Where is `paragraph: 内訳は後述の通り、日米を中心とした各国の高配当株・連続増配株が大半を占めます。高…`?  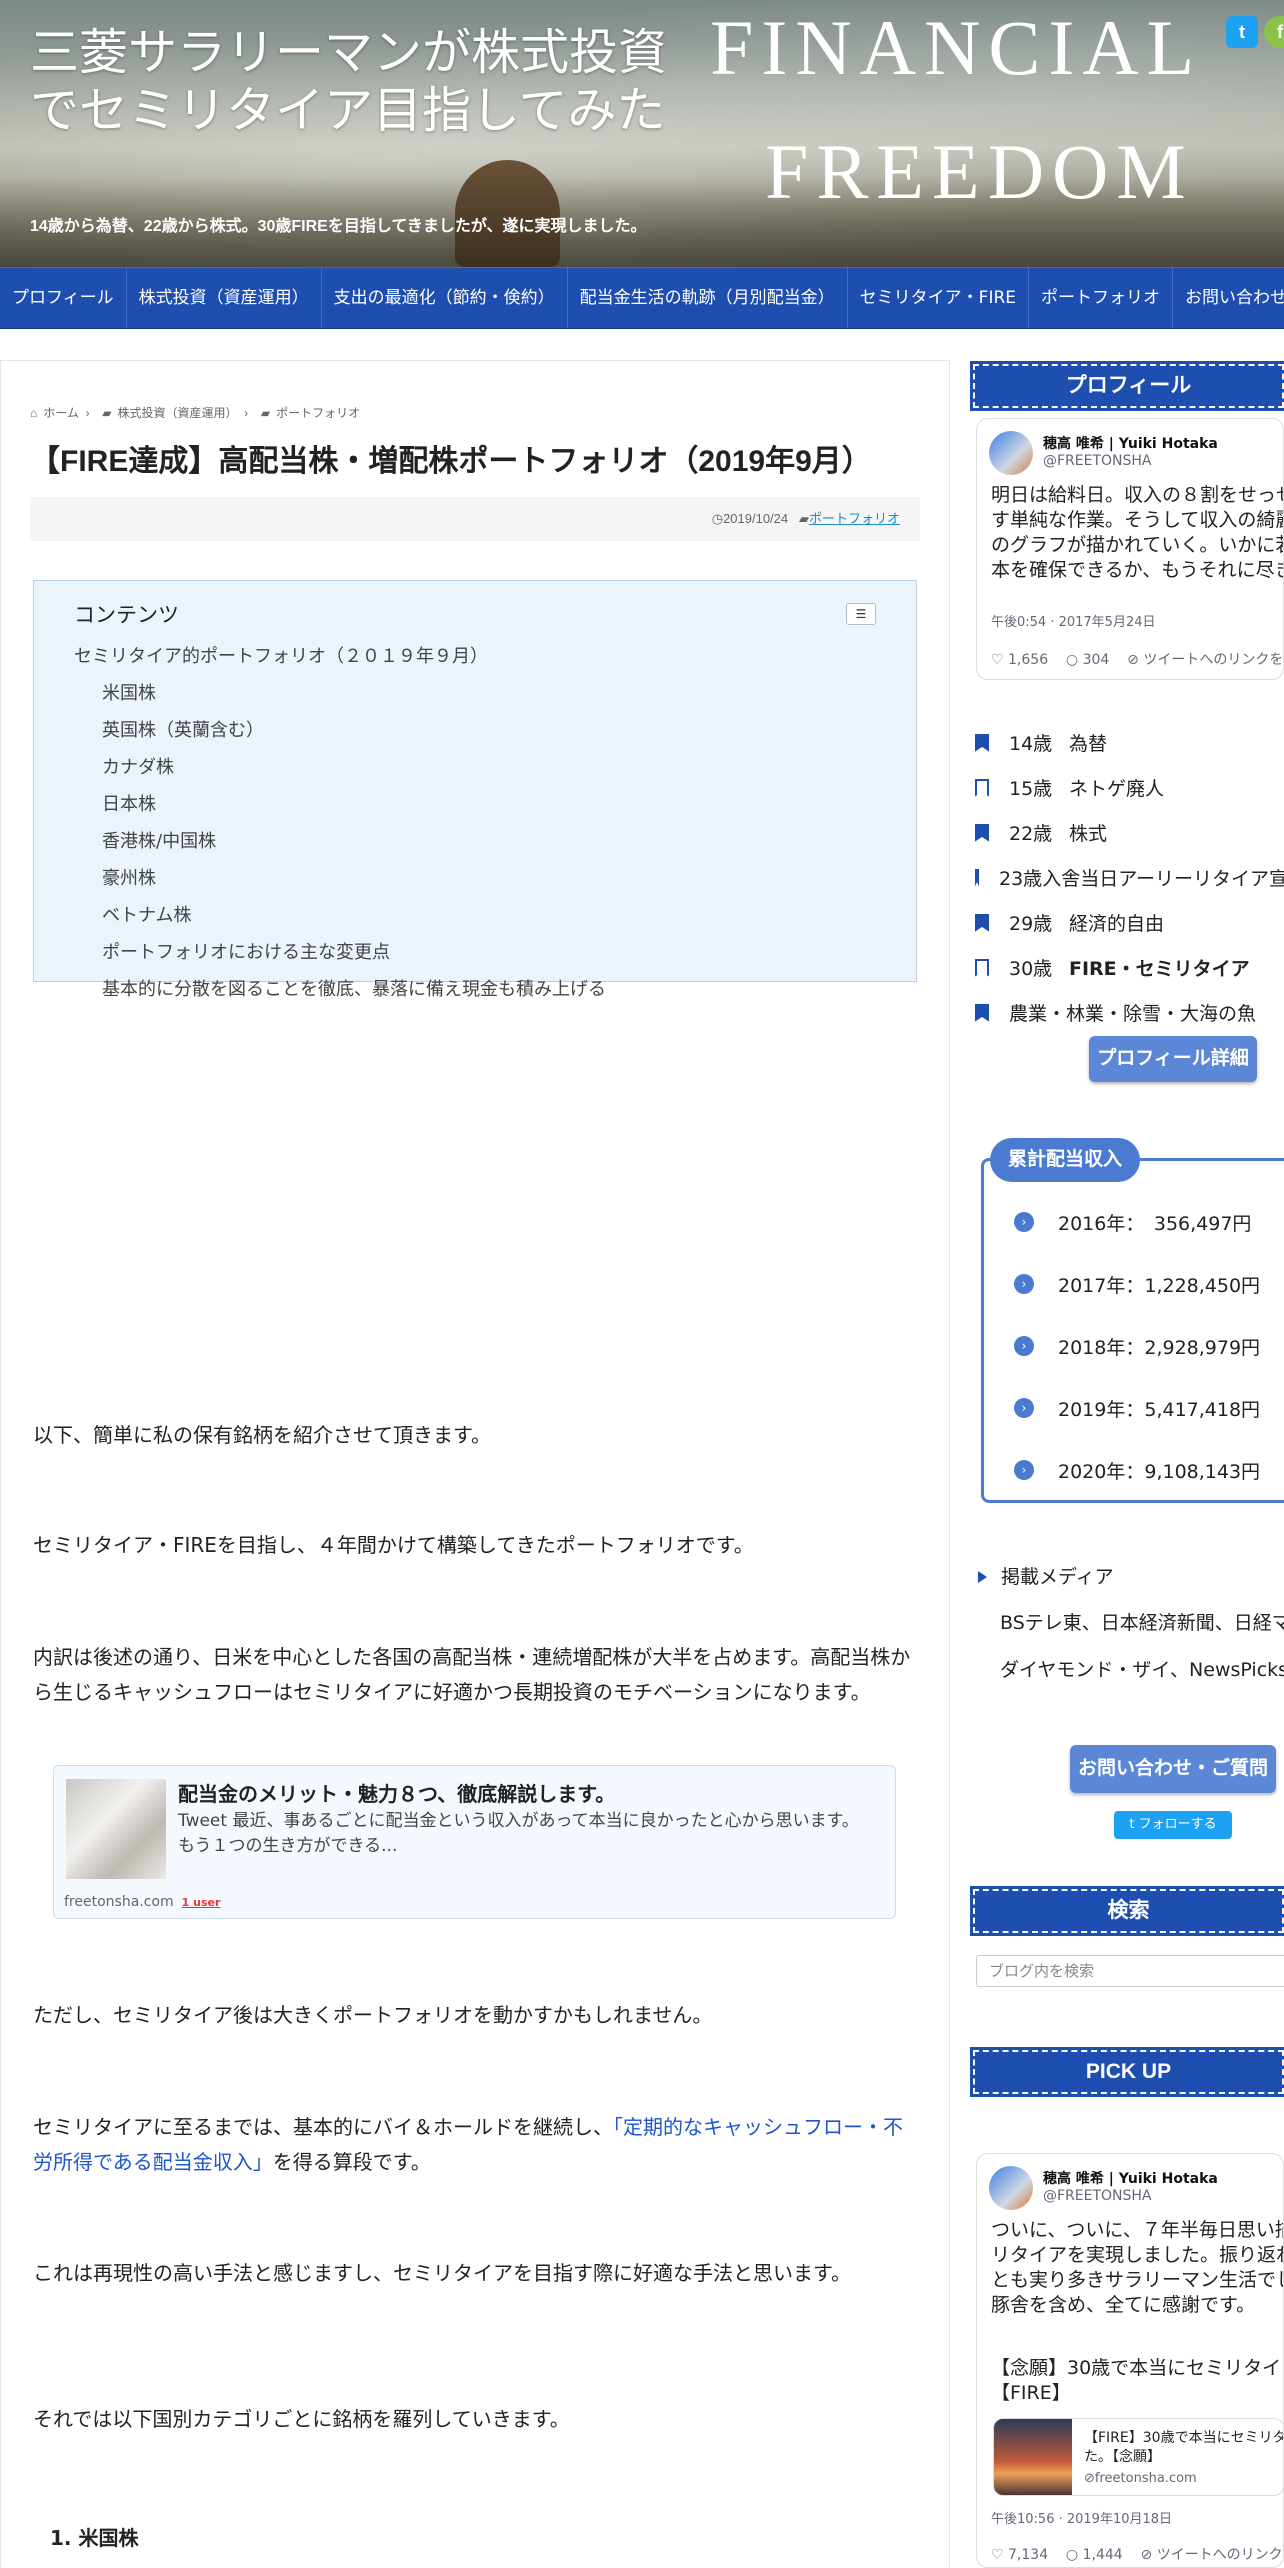
paragraph: 内訳は後述の通り、日米を中心とした各国の高配当株・連続増配株が大半を占めます。高… is located at coordinates (472, 1674).